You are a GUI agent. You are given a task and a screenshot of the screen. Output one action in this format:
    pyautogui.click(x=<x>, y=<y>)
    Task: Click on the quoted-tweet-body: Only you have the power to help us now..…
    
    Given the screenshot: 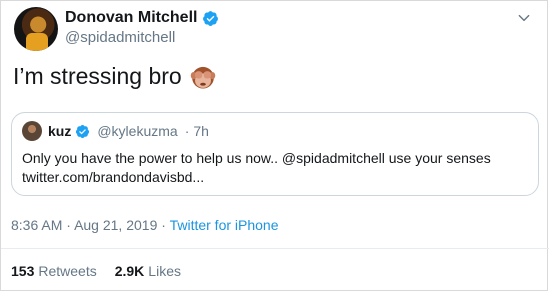 What is the action you would take?
    pyautogui.click(x=277, y=168)
    